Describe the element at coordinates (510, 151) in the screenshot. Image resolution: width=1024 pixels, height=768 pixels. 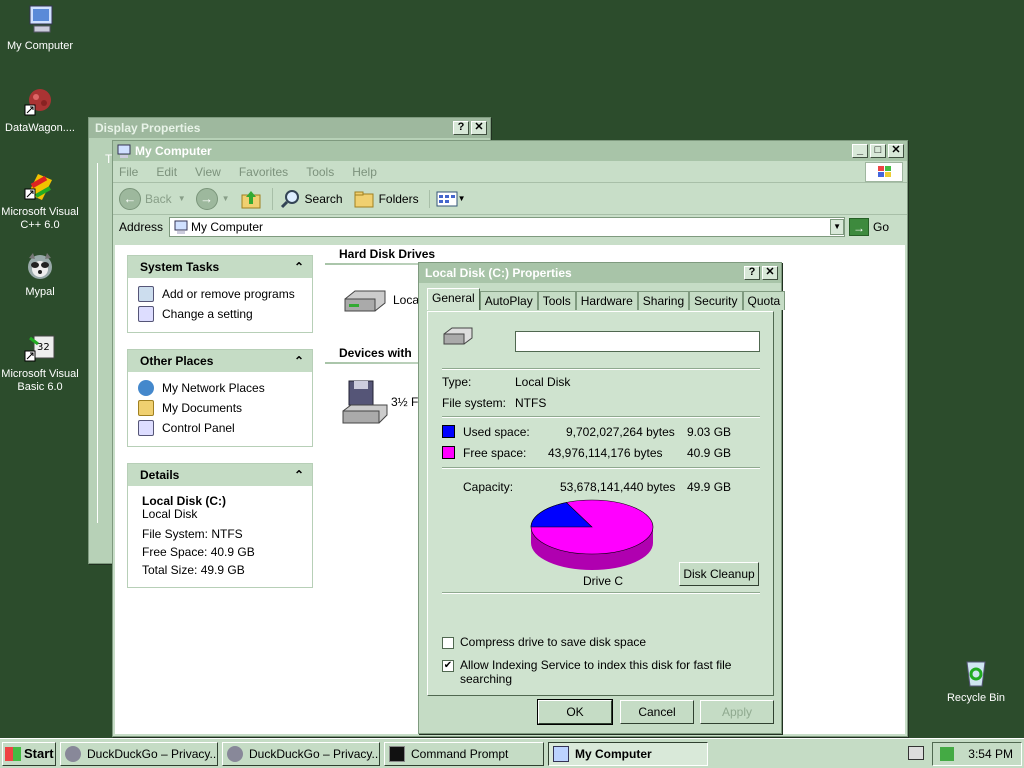
I see `my-computer-titlebar: My Computer _ □ ✕` at that location.